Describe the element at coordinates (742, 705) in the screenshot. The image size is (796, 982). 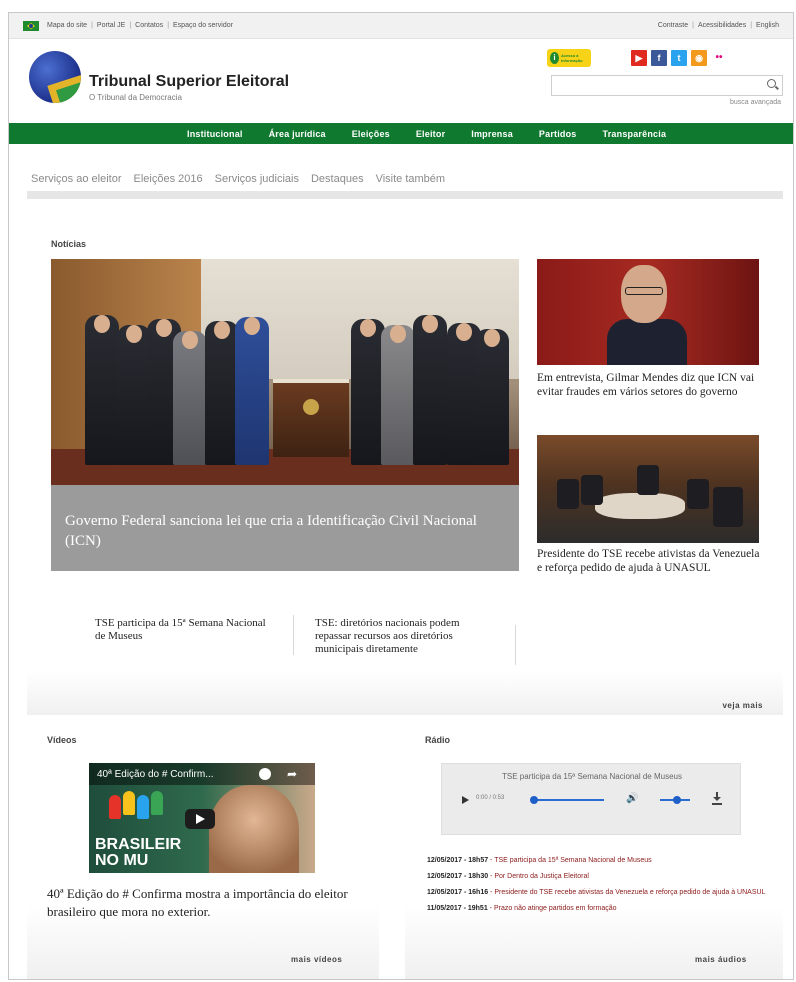
I see `veja-mais-link: veja mais` at that location.